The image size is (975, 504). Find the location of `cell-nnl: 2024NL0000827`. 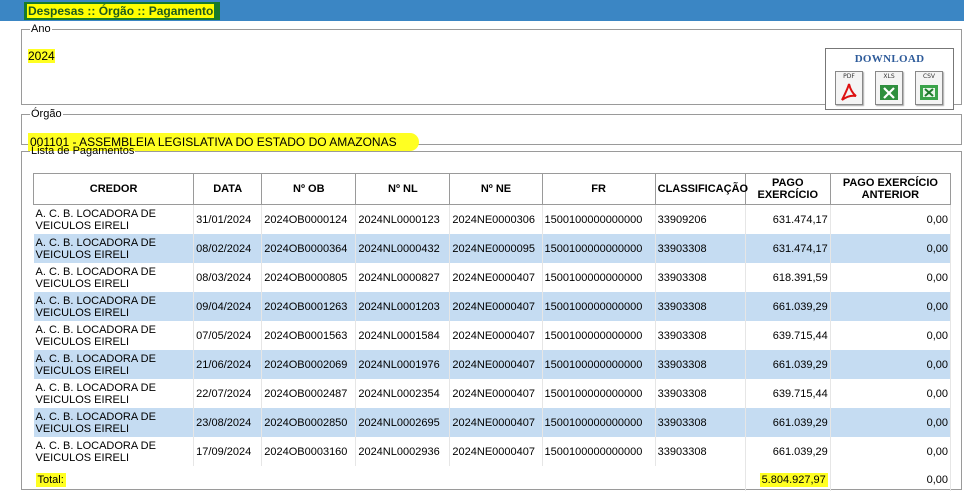

cell-nnl: 2024NL0000827 is located at coordinates (403, 277).